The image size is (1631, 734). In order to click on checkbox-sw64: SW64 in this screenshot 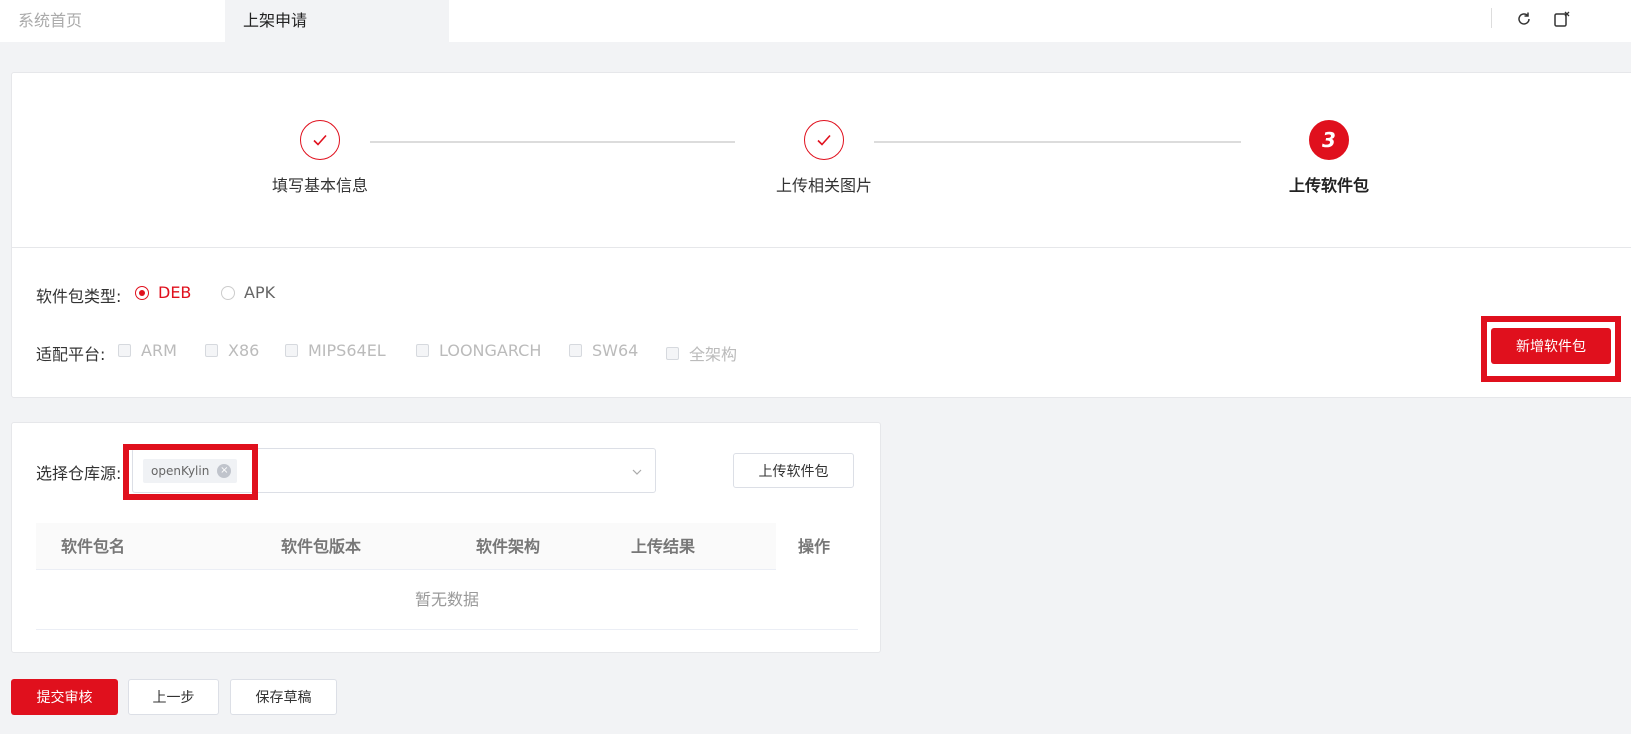, I will do `click(603, 350)`.